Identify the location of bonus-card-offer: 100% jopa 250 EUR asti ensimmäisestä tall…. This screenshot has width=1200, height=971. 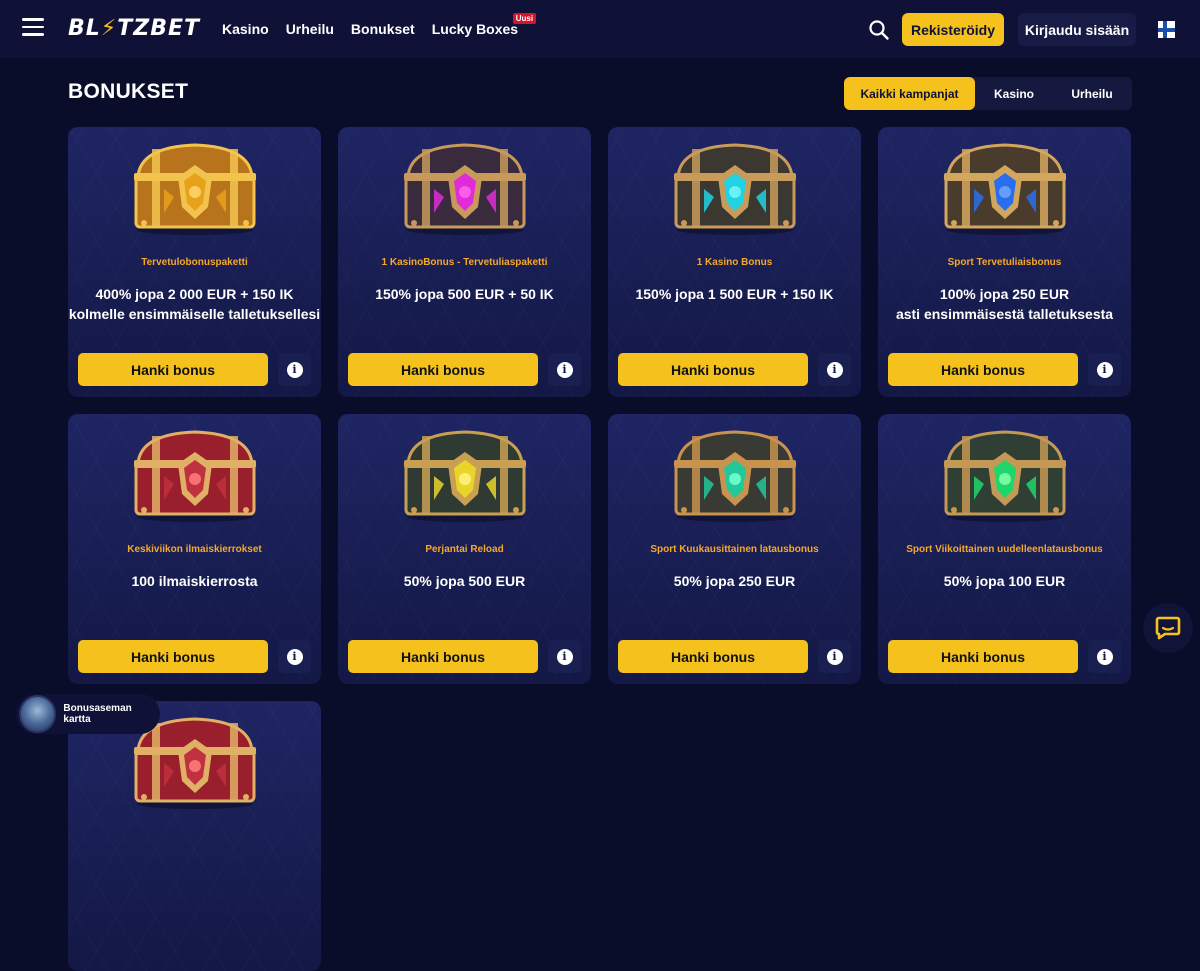
(1004, 304).